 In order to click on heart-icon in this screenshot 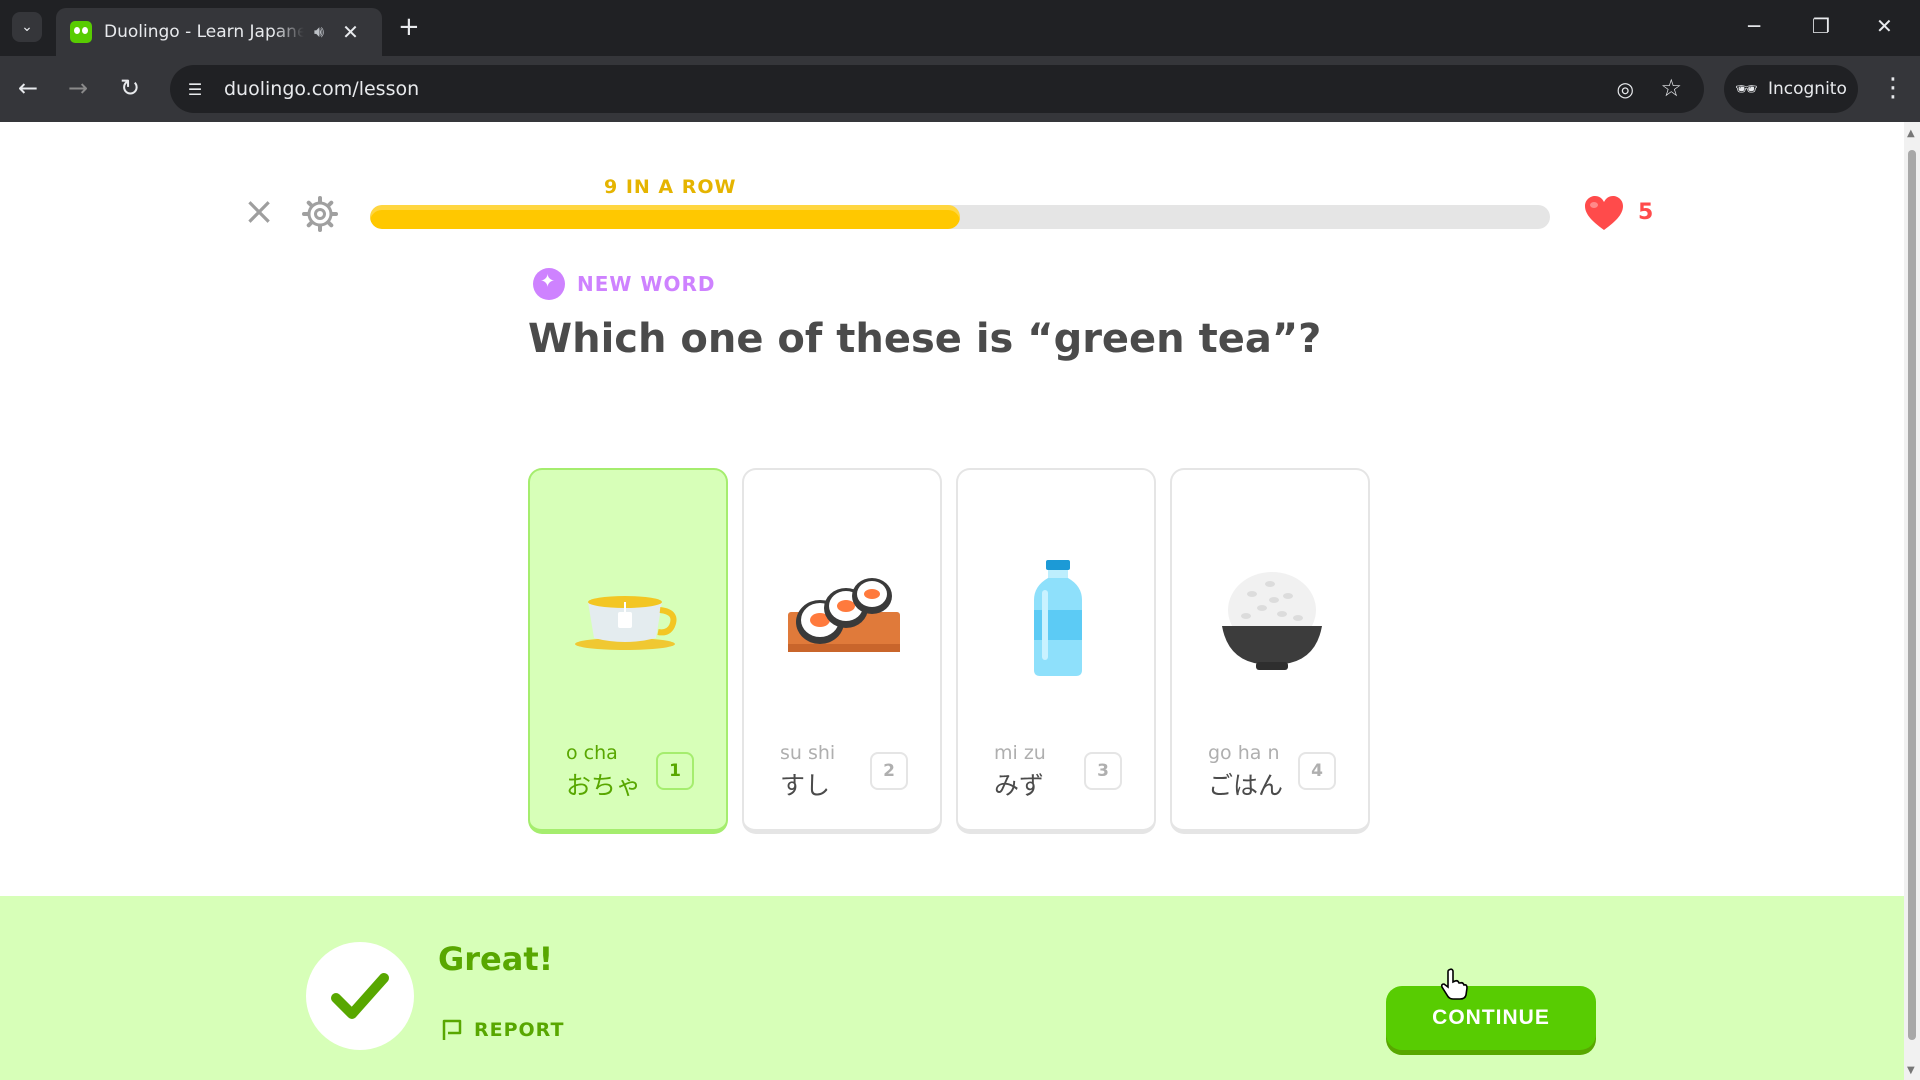, I will do `click(1604, 214)`.